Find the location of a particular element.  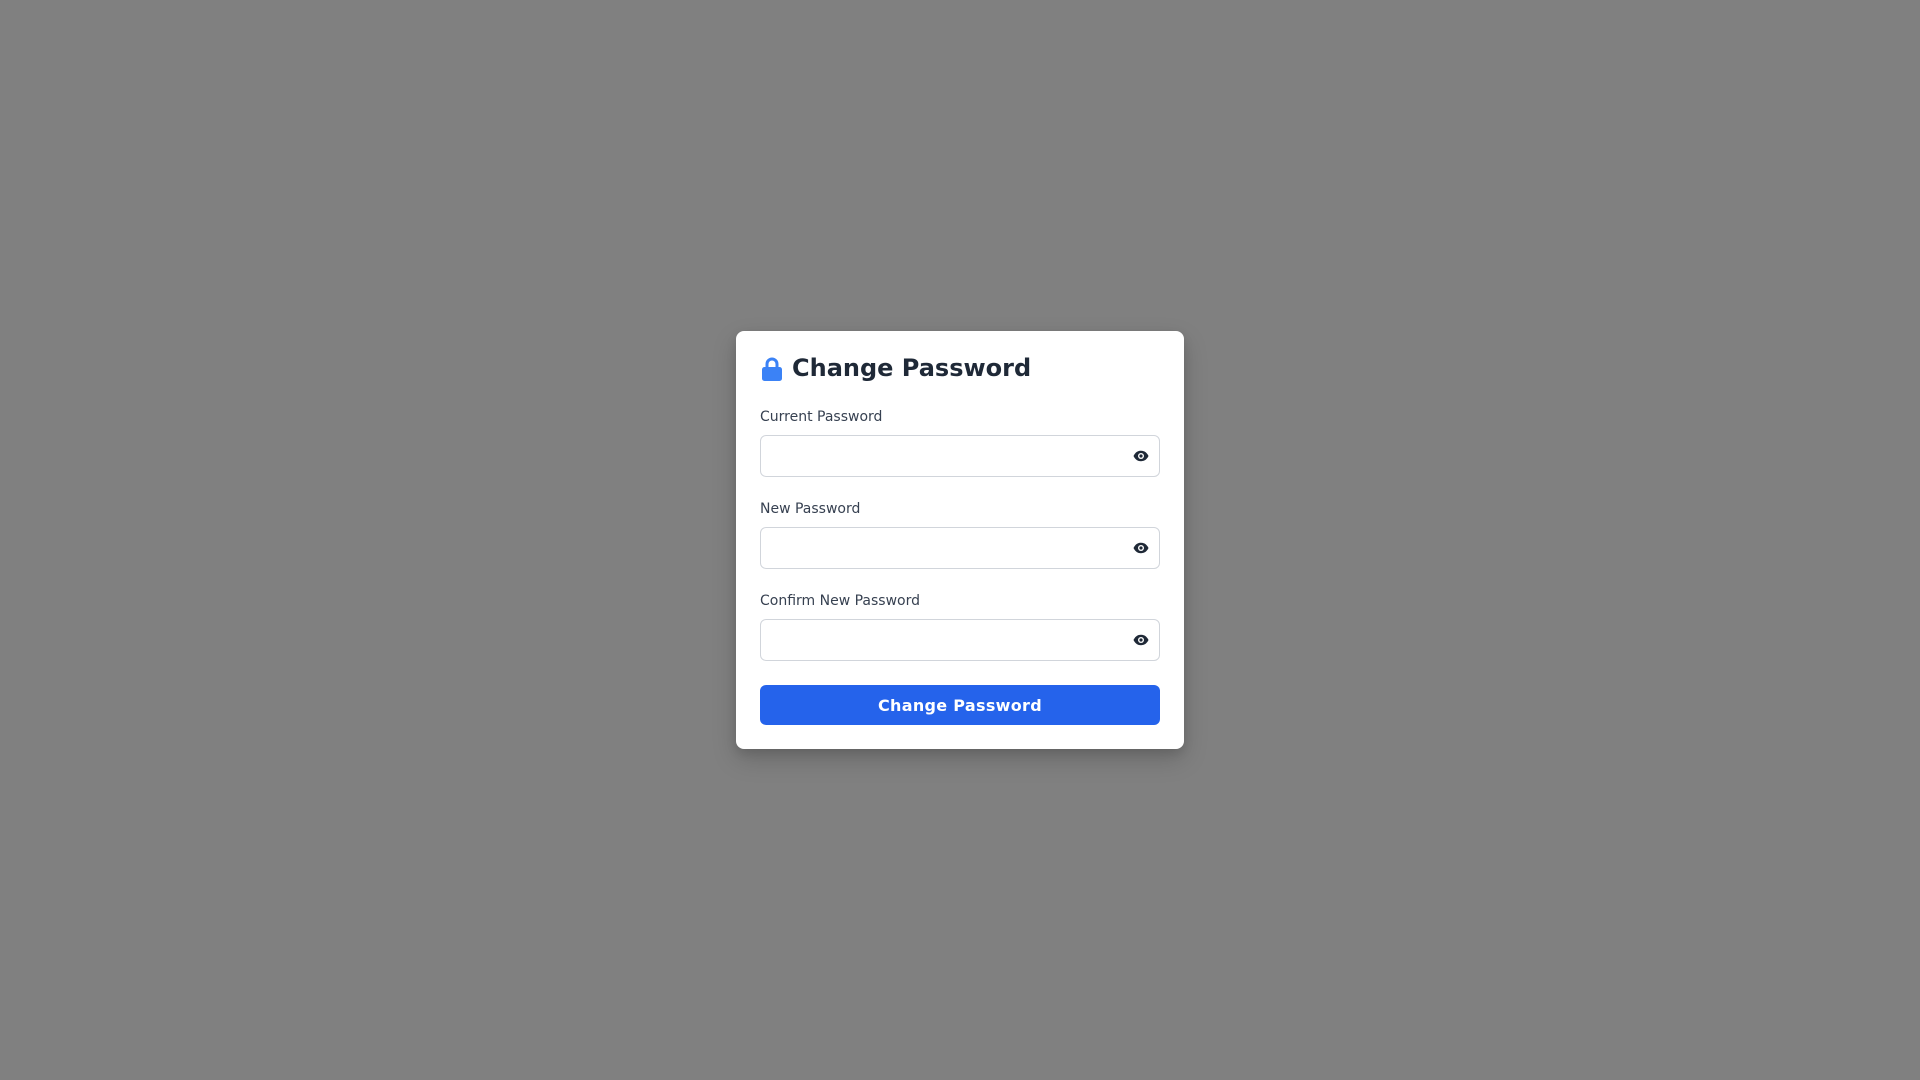

confirm-password-wrapper is located at coordinates (960, 640).